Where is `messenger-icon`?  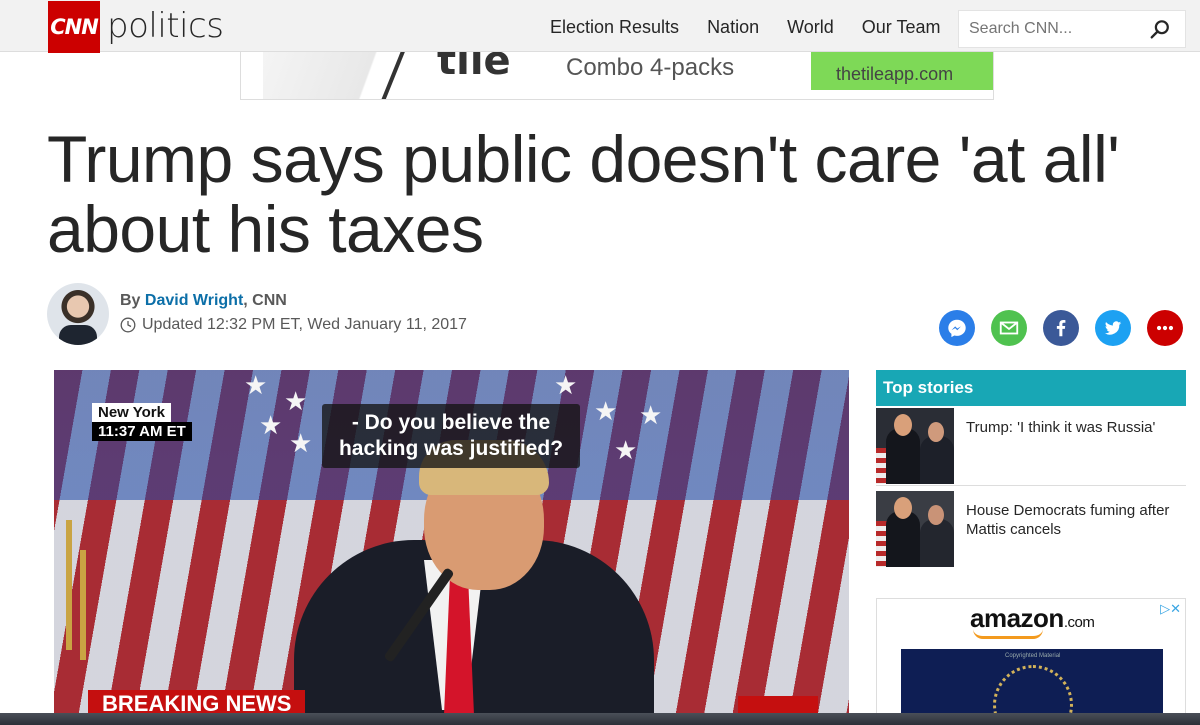 messenger-icon is located at coordinates (957, 328).